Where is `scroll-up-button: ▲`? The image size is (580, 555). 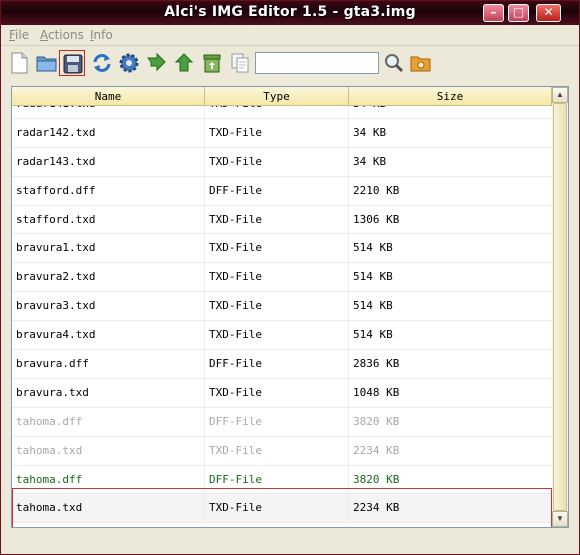 scroll-up-button: ▲ is located at coordinates (560, 95).